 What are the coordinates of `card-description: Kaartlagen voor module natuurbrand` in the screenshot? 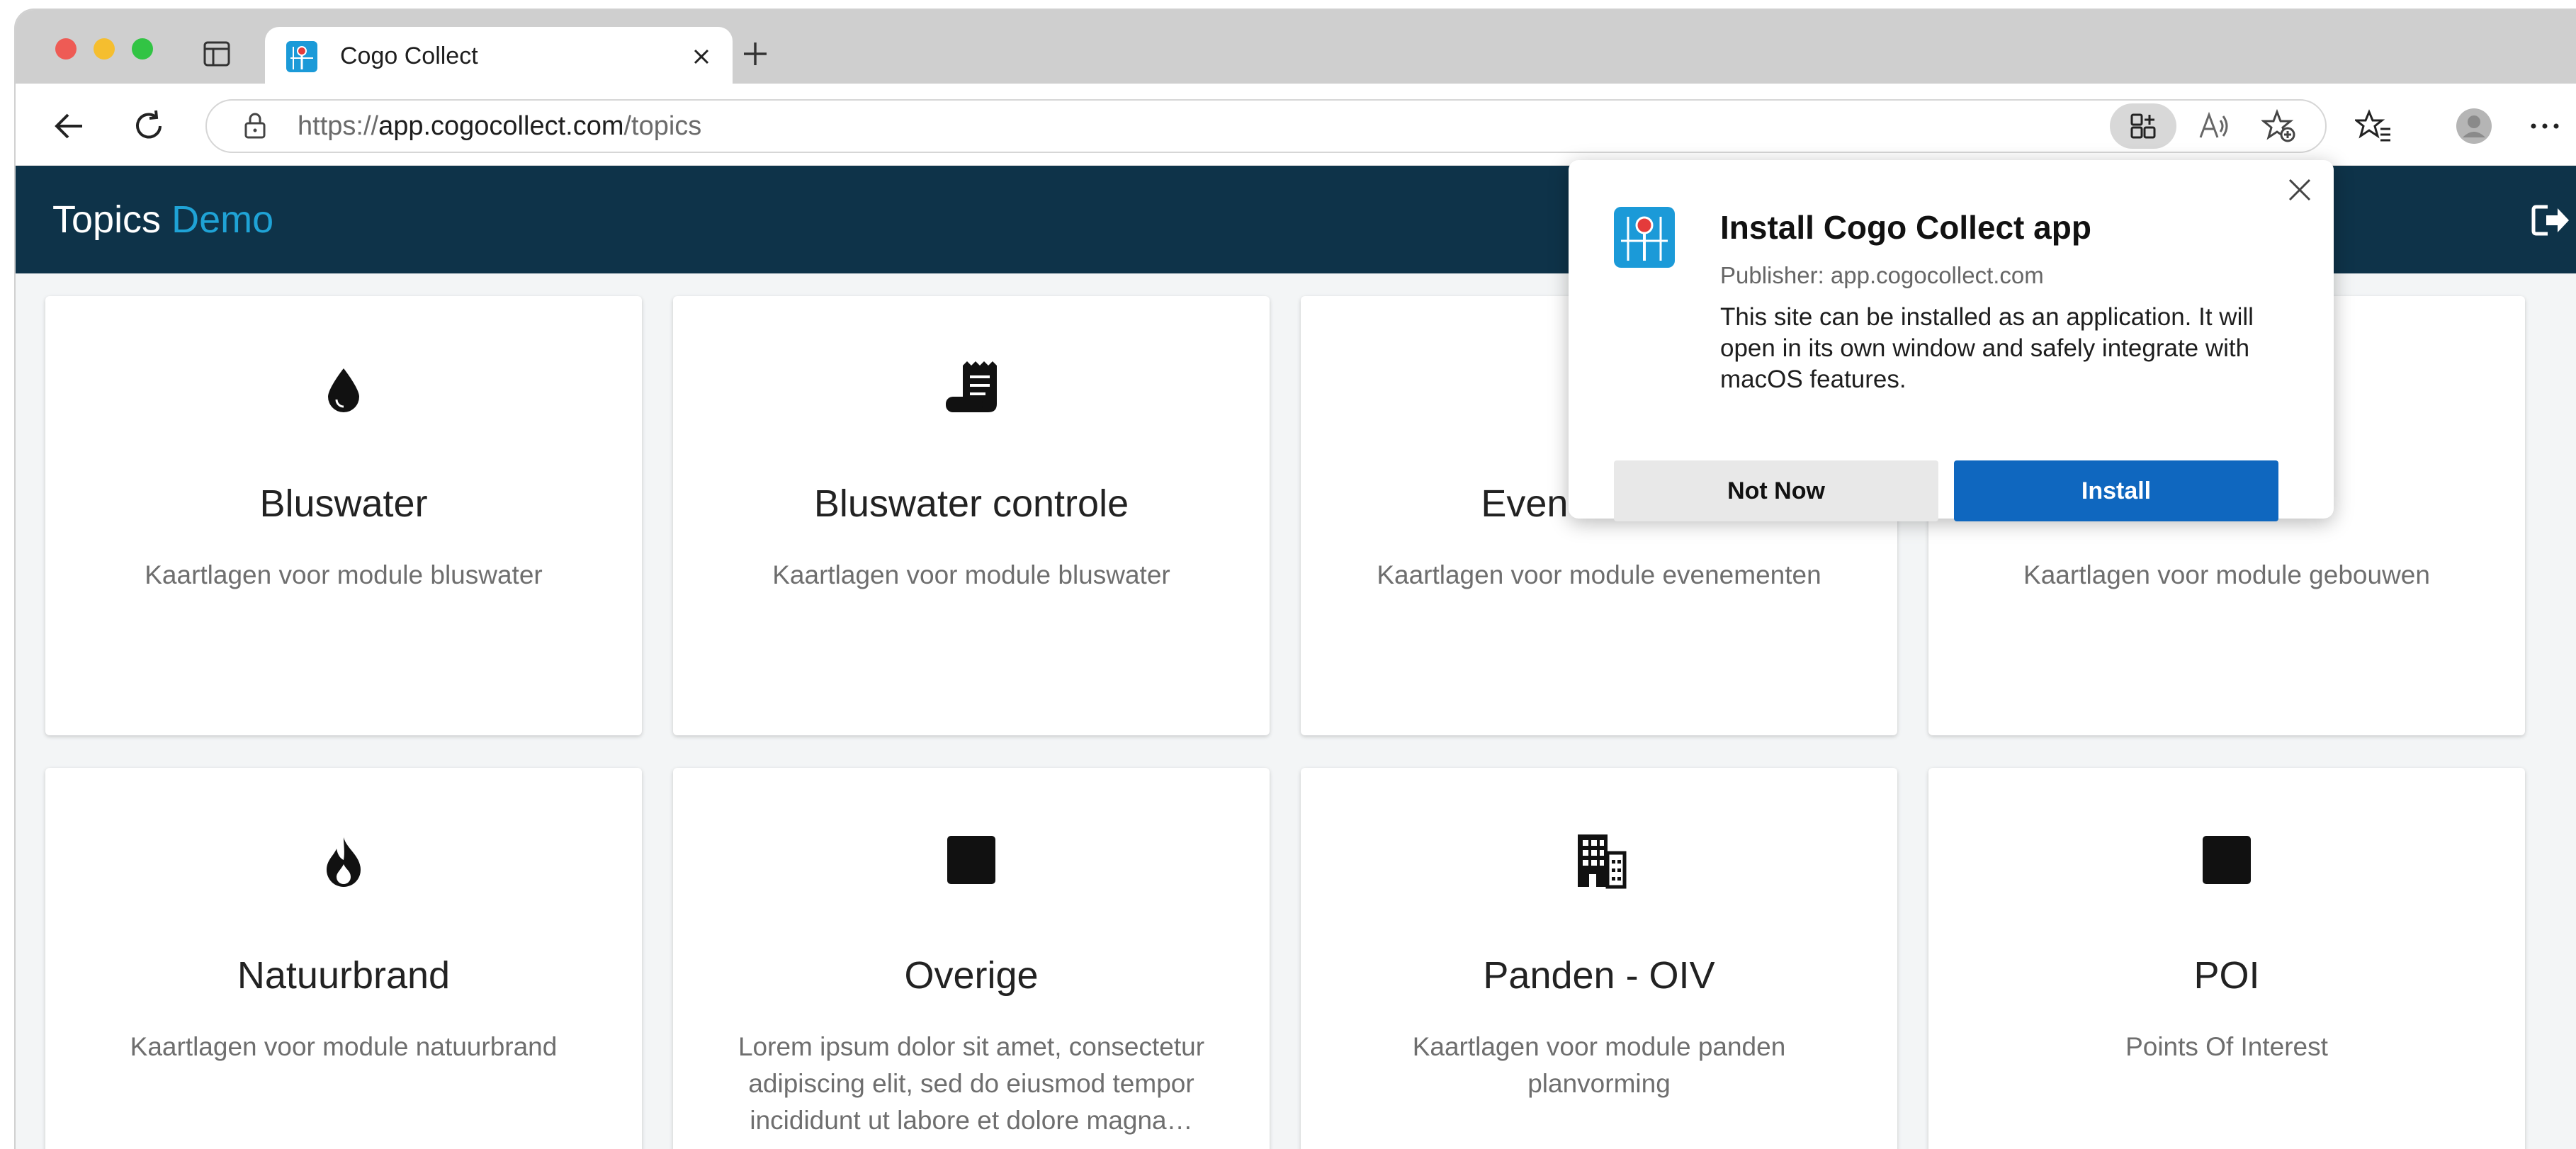 It's located at (344, 1046).